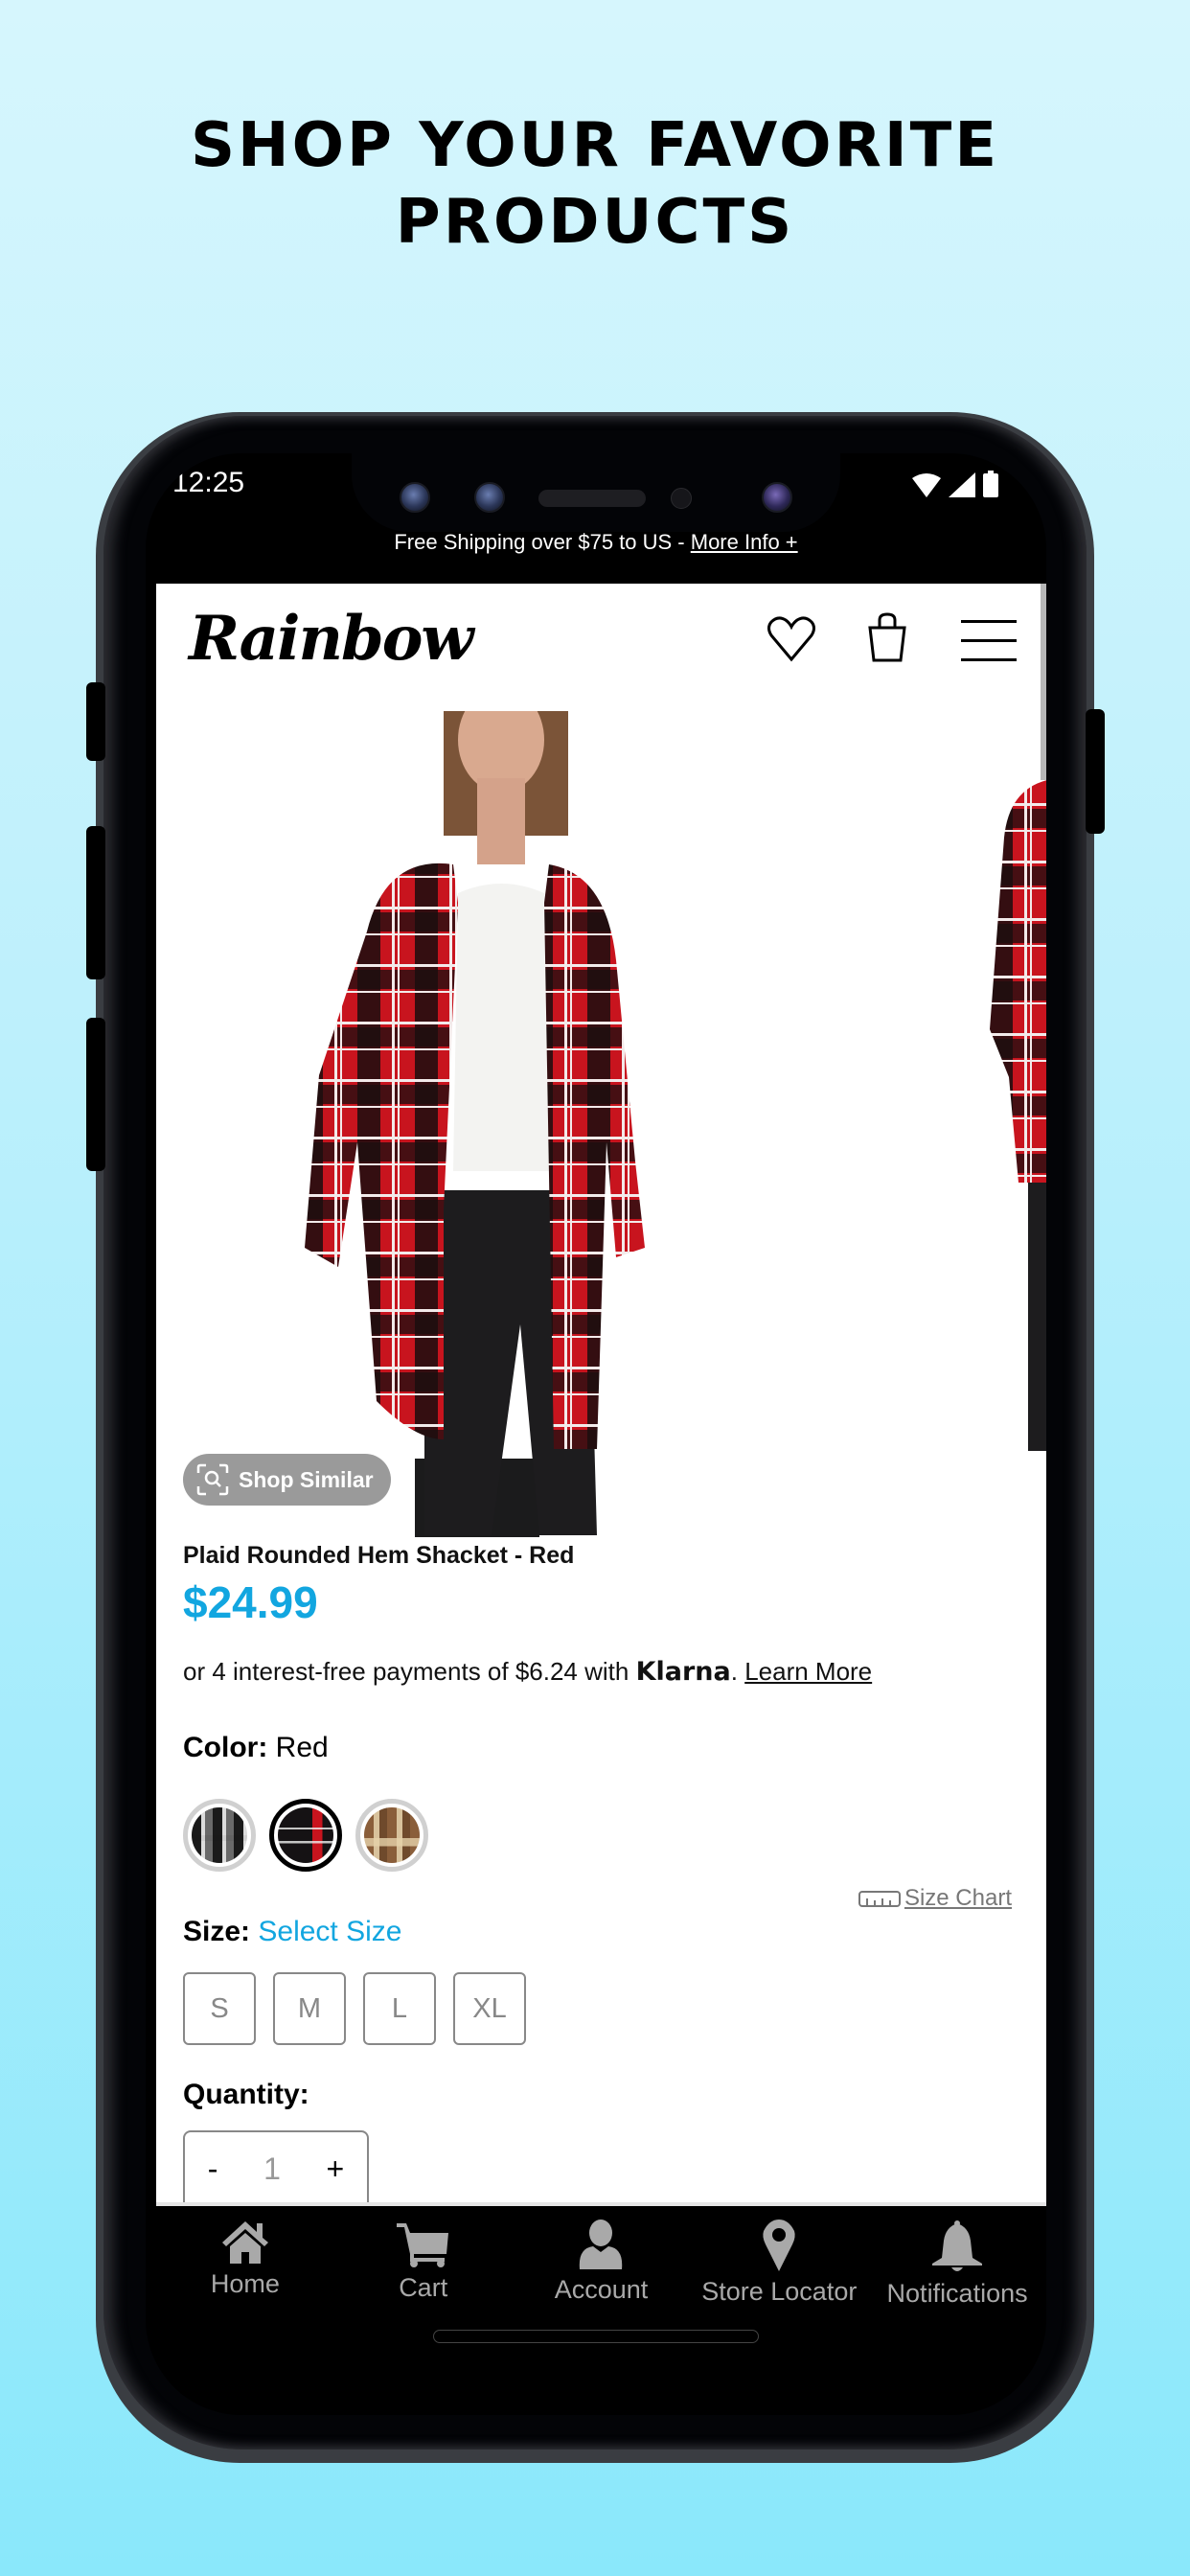 Image resolution: width=1190 pixels, height=2576 pixels. I want to click on size-button-s: S, so click(220, 2008).